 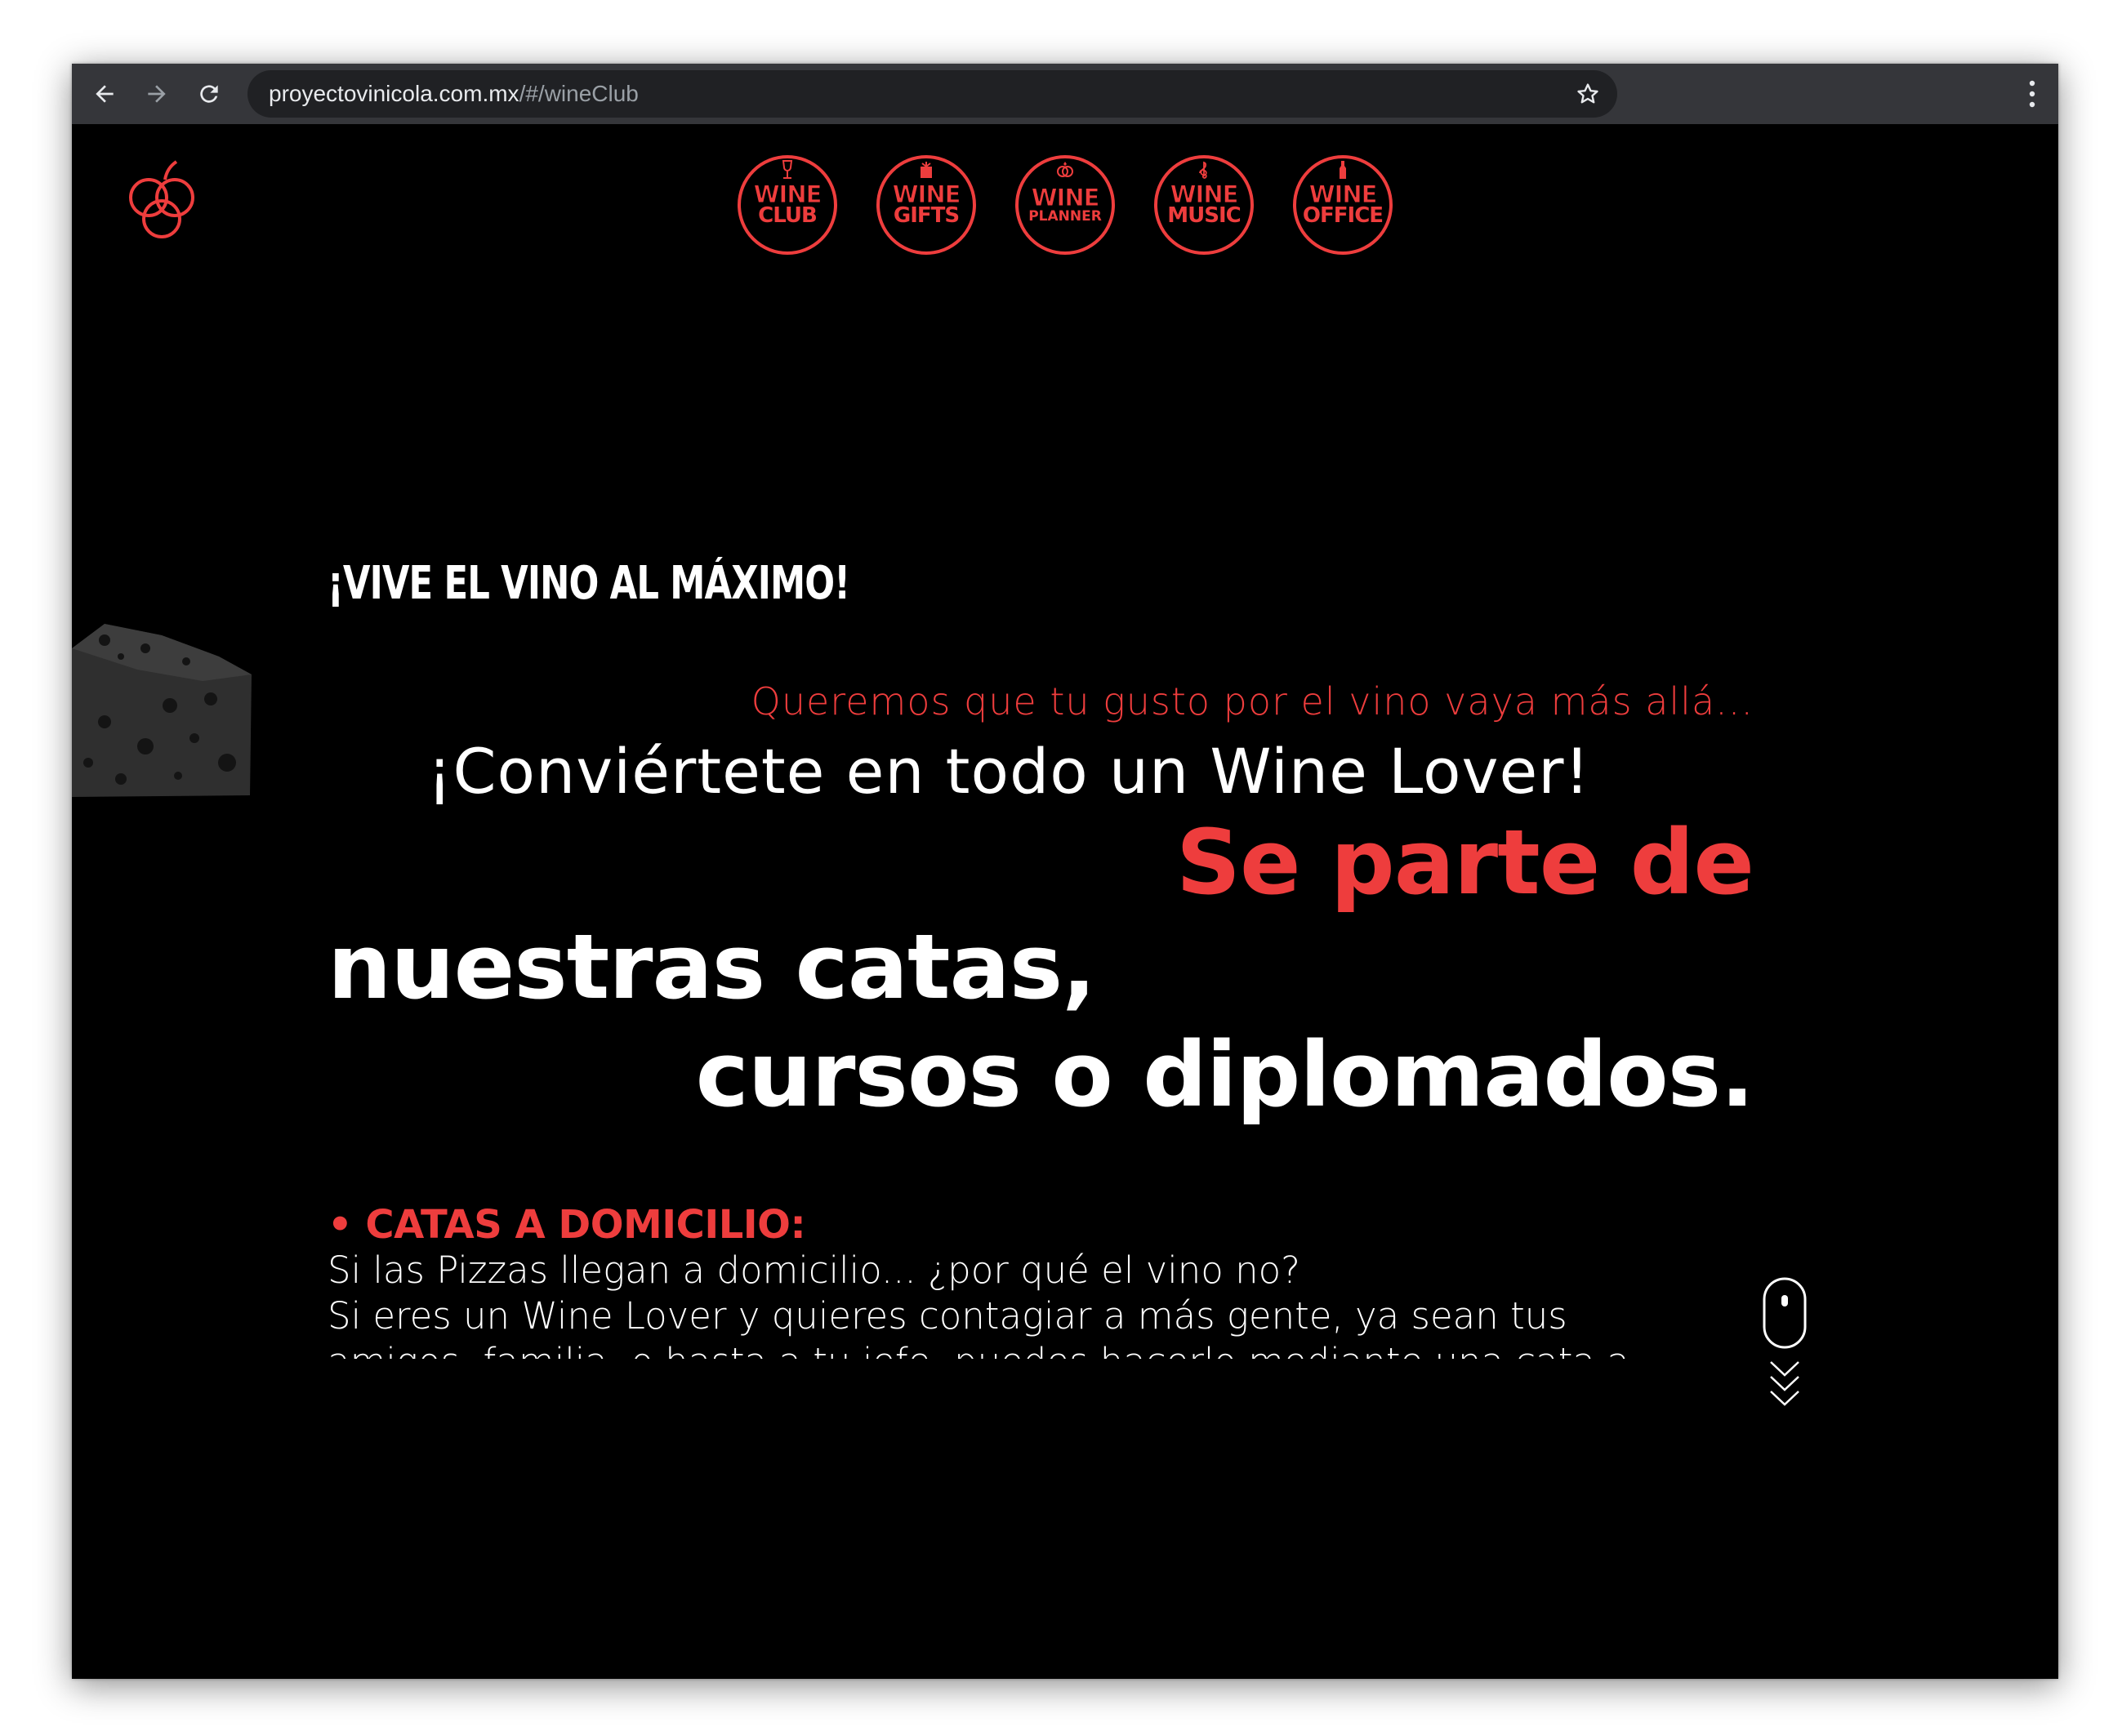 I want to click on back-button, so click(x=104, y=94).